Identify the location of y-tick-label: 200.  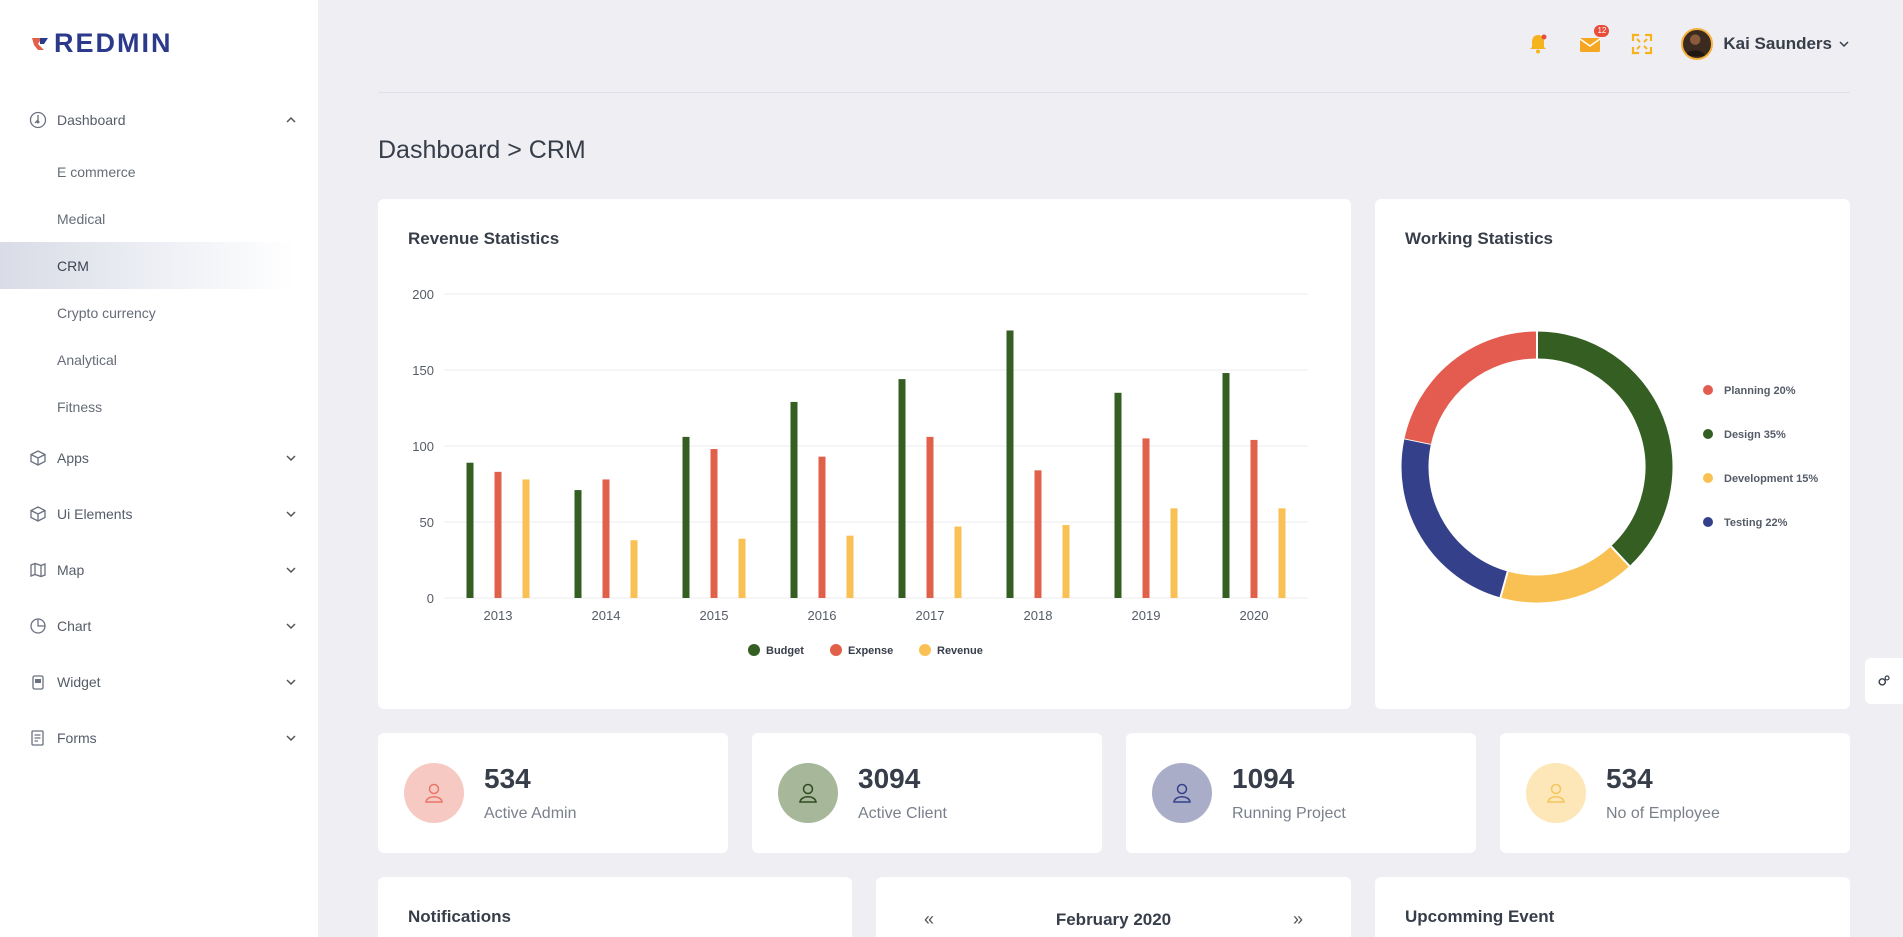
(423, 294).